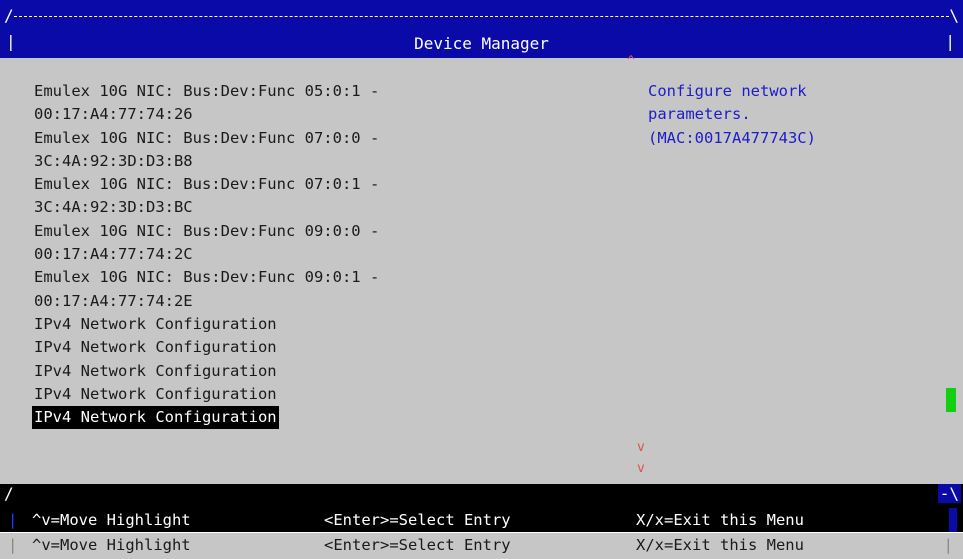 The height and width of the screenshot is (559, 963). Describe the element at coordinates (269, 347) in the screenshot. I see `menu-item-ipv4-config-2: IPv4 Network Configuration` at that location.